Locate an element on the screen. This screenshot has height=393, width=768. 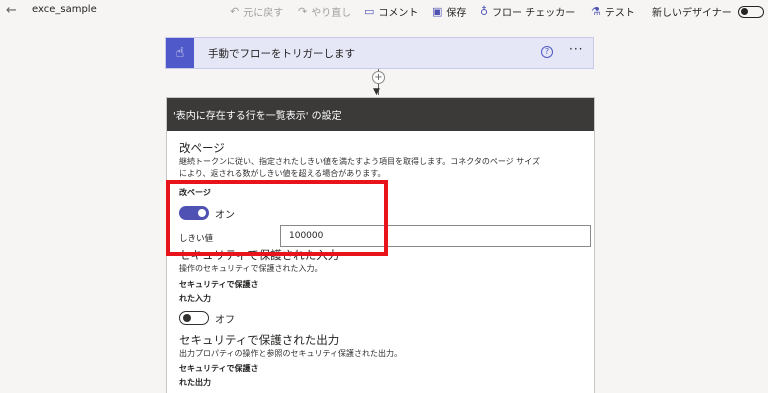
undo-button: ↶ 元に戻す is located at coordinates (256, 11).